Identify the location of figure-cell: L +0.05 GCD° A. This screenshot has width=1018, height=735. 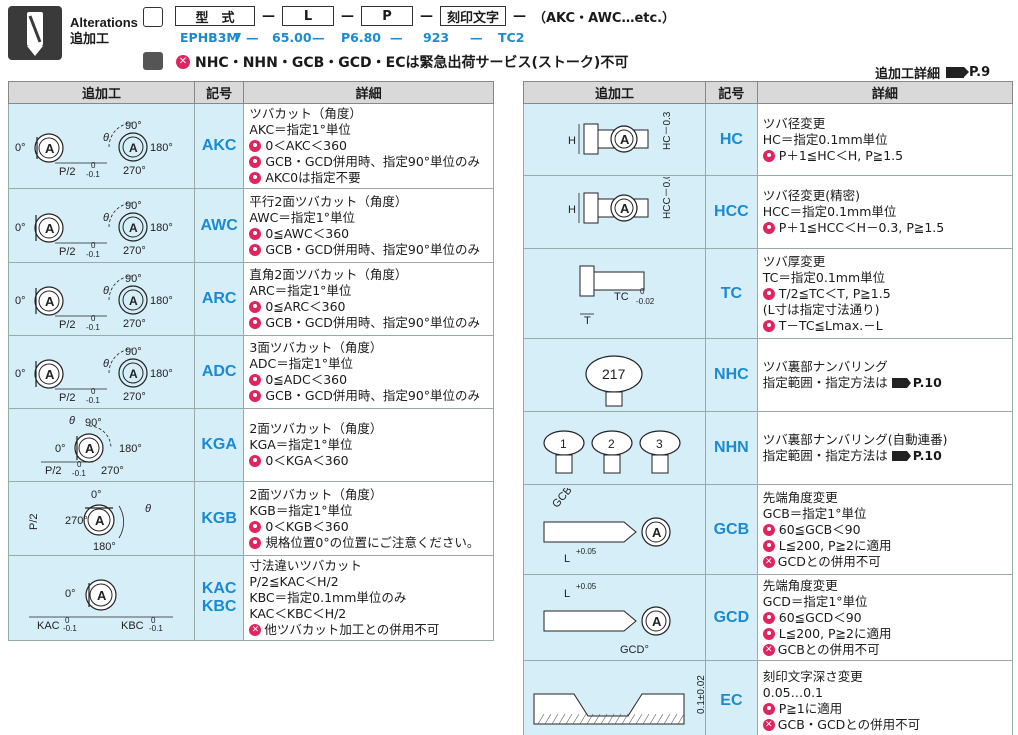
(614, 617).